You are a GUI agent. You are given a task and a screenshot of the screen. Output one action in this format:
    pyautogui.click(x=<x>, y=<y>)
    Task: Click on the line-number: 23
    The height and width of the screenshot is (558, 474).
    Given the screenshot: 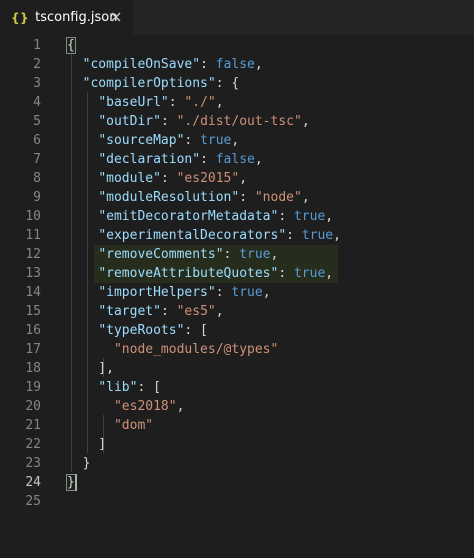 What is the action you would take?
    pyautogui.click(x=33, y=463)
    